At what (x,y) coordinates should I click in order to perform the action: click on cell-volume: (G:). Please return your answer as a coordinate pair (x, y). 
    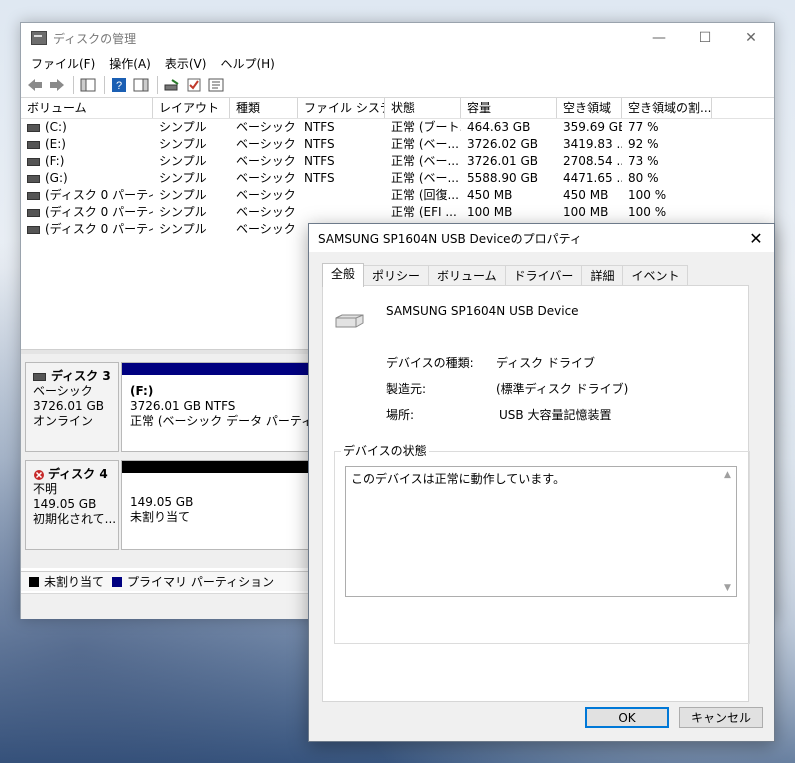
    Looking at the image, I should click on (56, 178).